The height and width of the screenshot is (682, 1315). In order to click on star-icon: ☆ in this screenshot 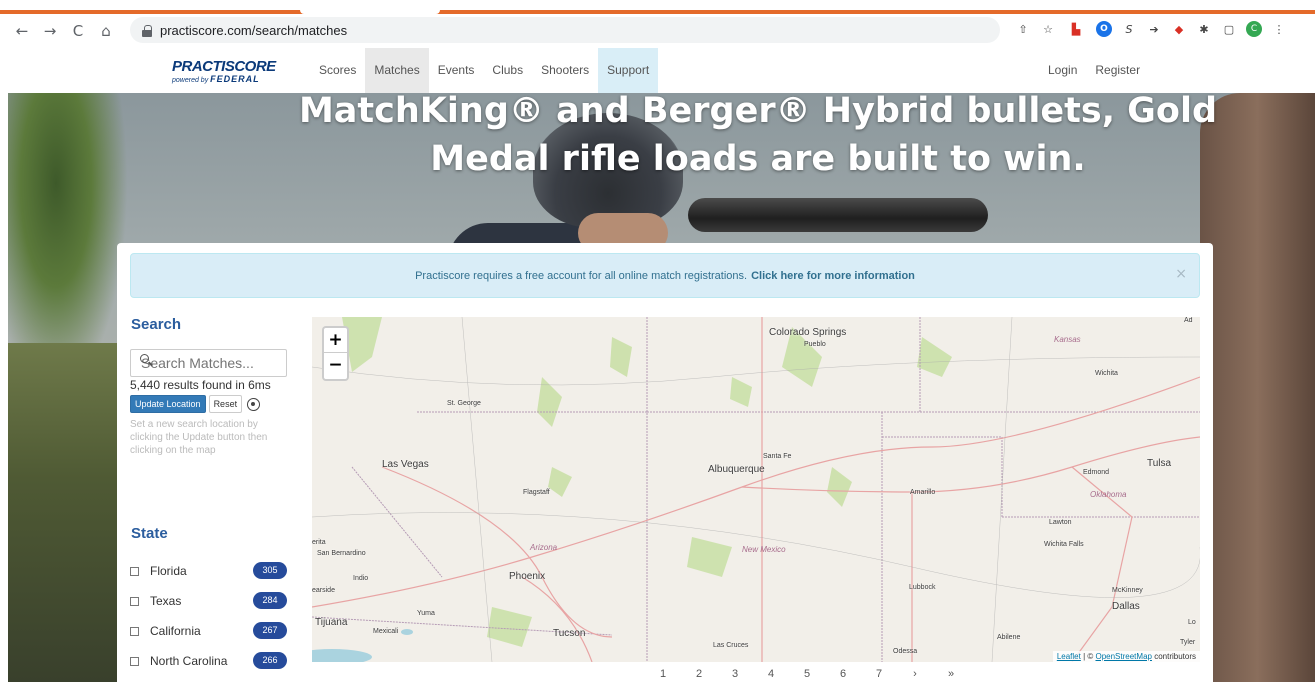, I will do `click(1048, 29)`.